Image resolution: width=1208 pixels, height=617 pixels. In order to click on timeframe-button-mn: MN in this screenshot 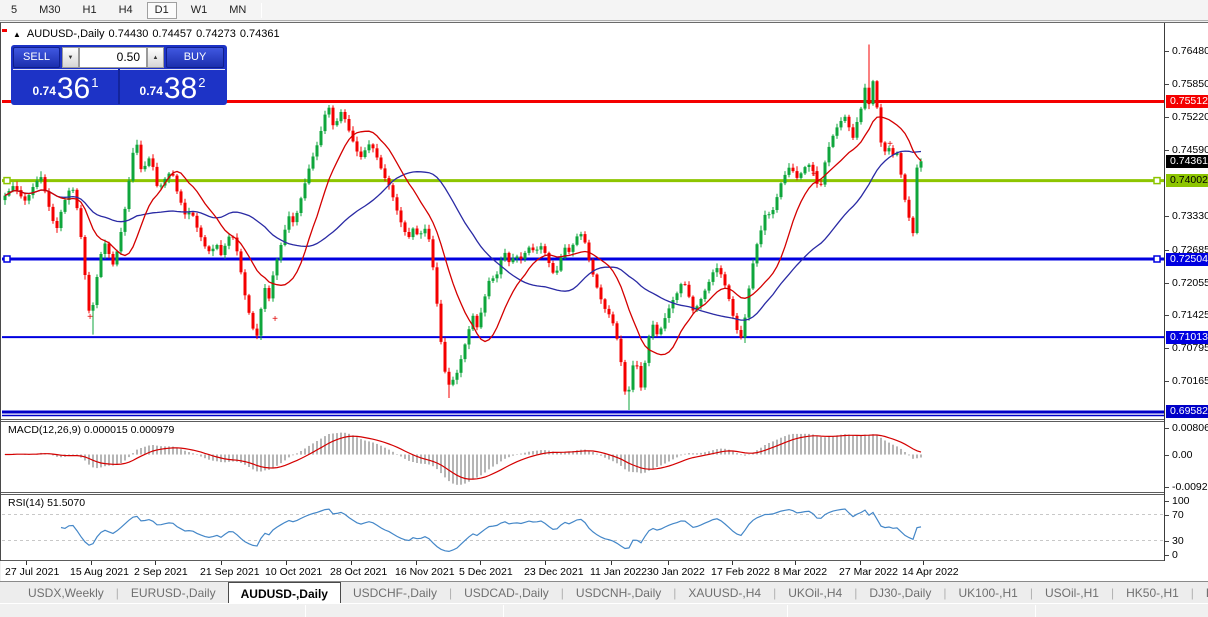, I will do `click(237, 10)`.